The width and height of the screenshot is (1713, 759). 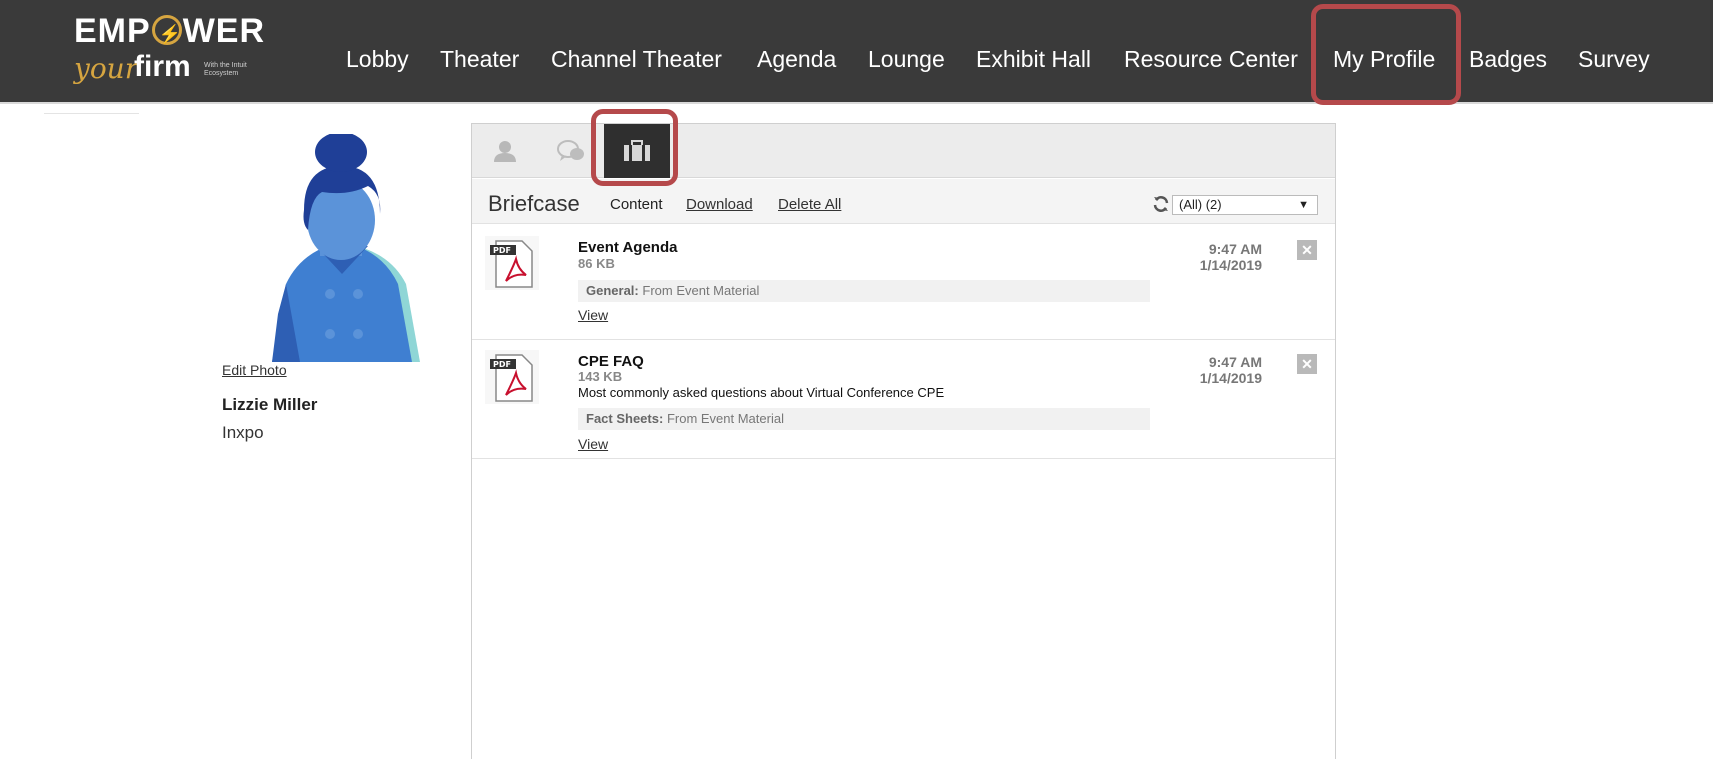 What do you see at coordinates (1200, 204) in the screenshot?
I see `filter-value: (All) (2)` at bounding box center [1200, 204].